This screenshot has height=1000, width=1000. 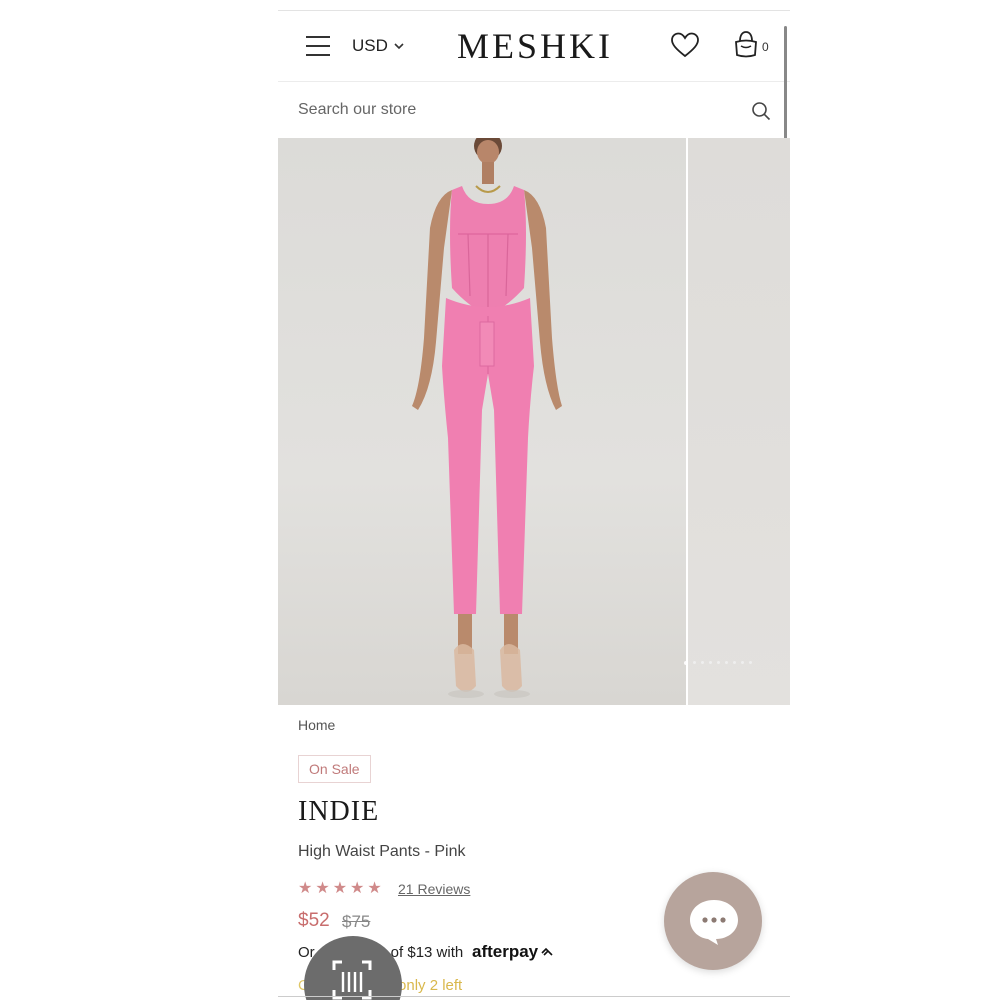 What do you see at coordinates (534, 996) in the screenshot?
I see `bottom-divider` at bounding box center [534, 996].